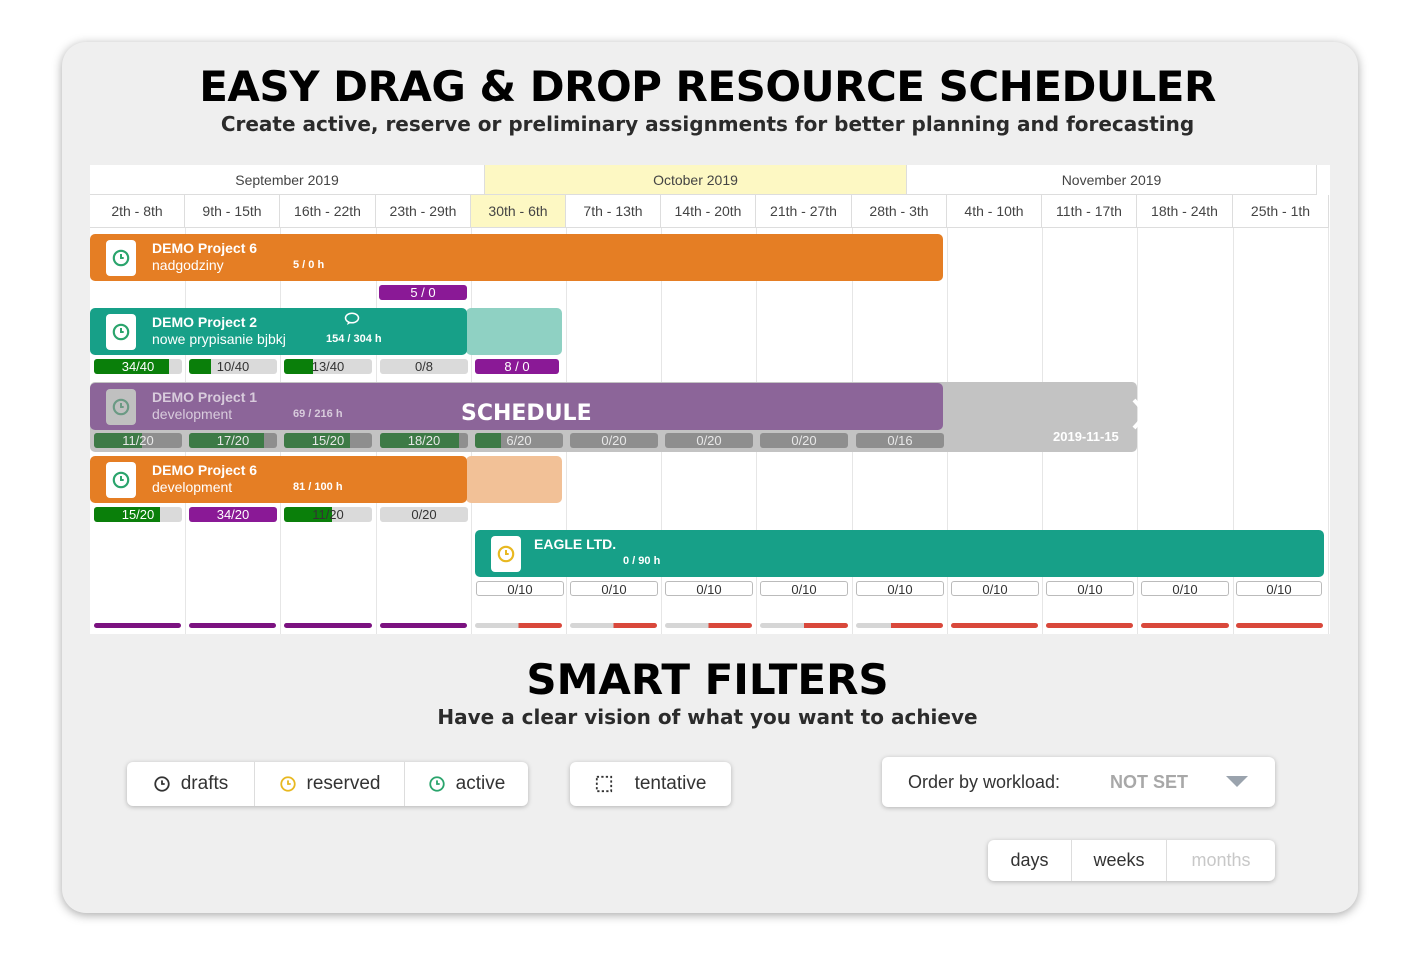 The width and height of the screenshot is (1415, 954). I want to click on month-header-october: October 2019, so click(696, 180).